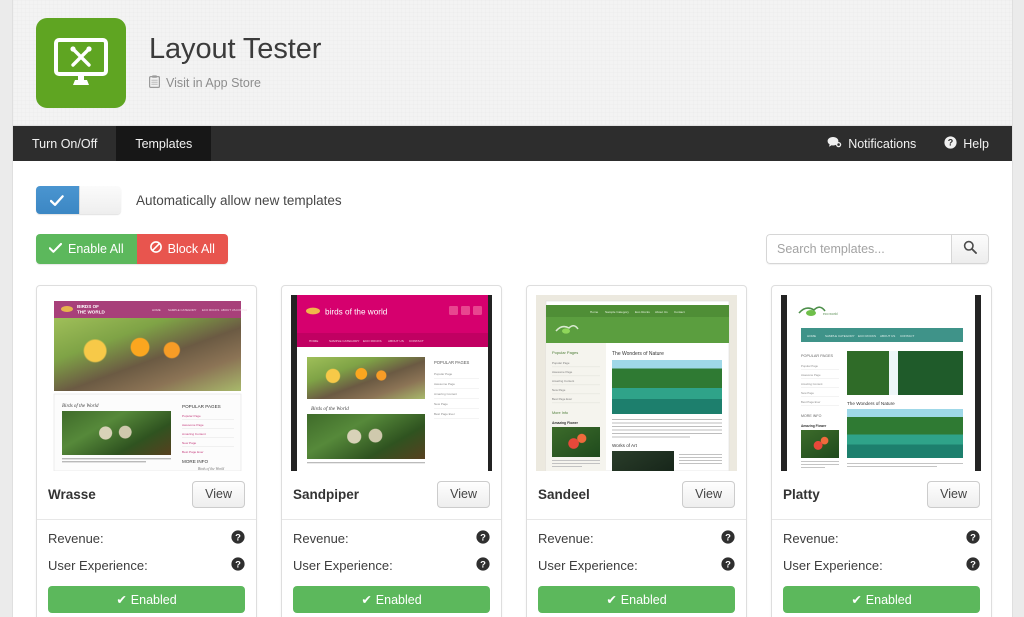  Describe the element at coordinates (356, 312) in the screenshot. I see `svg-text: birds of the world` at that location.